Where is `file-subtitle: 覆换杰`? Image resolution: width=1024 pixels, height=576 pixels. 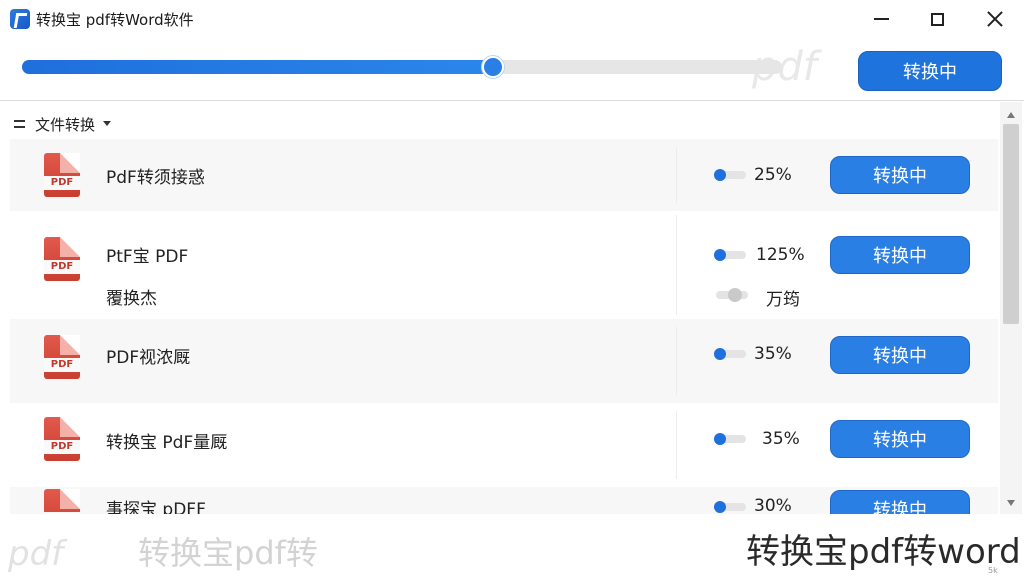 file-subtitle: 覆换杰 is located at coordinates (131, 299).